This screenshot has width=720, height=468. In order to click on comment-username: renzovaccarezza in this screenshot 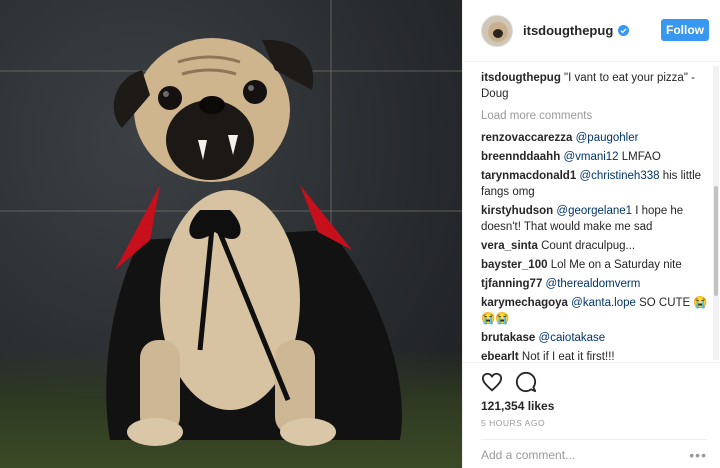, I will do `click(526, 138)`.